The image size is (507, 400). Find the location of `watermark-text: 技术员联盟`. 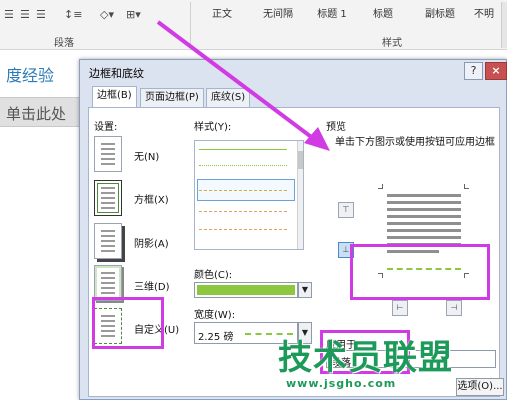

watermark-text: 技术员联盟 is located at coordinates (365, 358).